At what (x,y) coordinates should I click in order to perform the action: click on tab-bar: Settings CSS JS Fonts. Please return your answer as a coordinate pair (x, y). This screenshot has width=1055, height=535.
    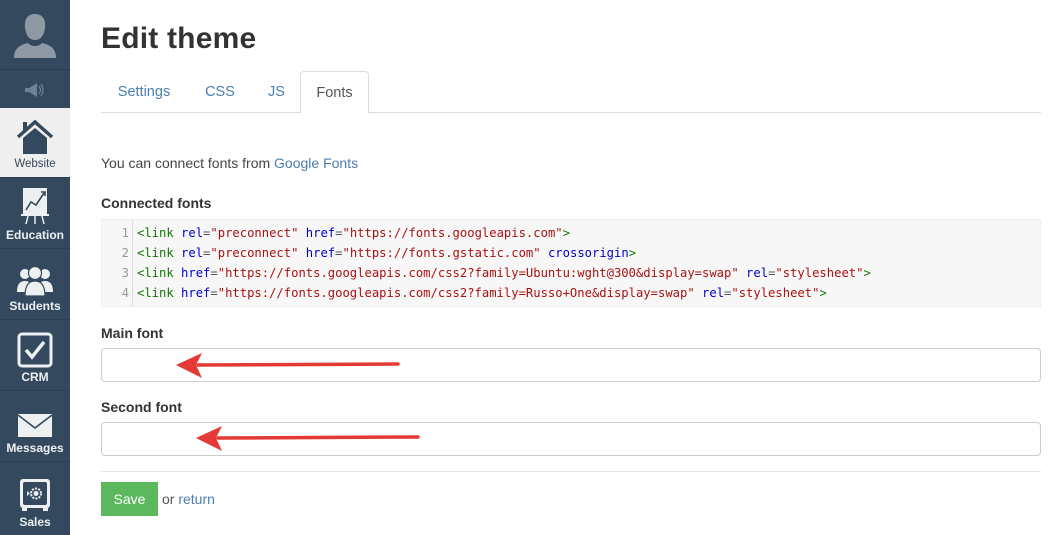
    Looking at the image, I should click on (571, 92).